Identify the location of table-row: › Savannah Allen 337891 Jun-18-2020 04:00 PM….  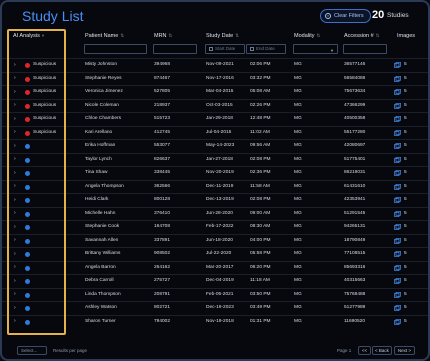
(215, 240).